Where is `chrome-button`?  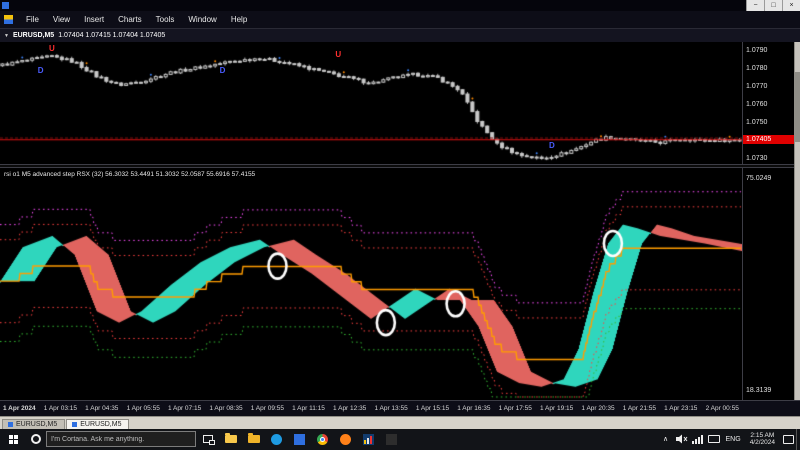 chrome-button is located at coordinates (322, 439).